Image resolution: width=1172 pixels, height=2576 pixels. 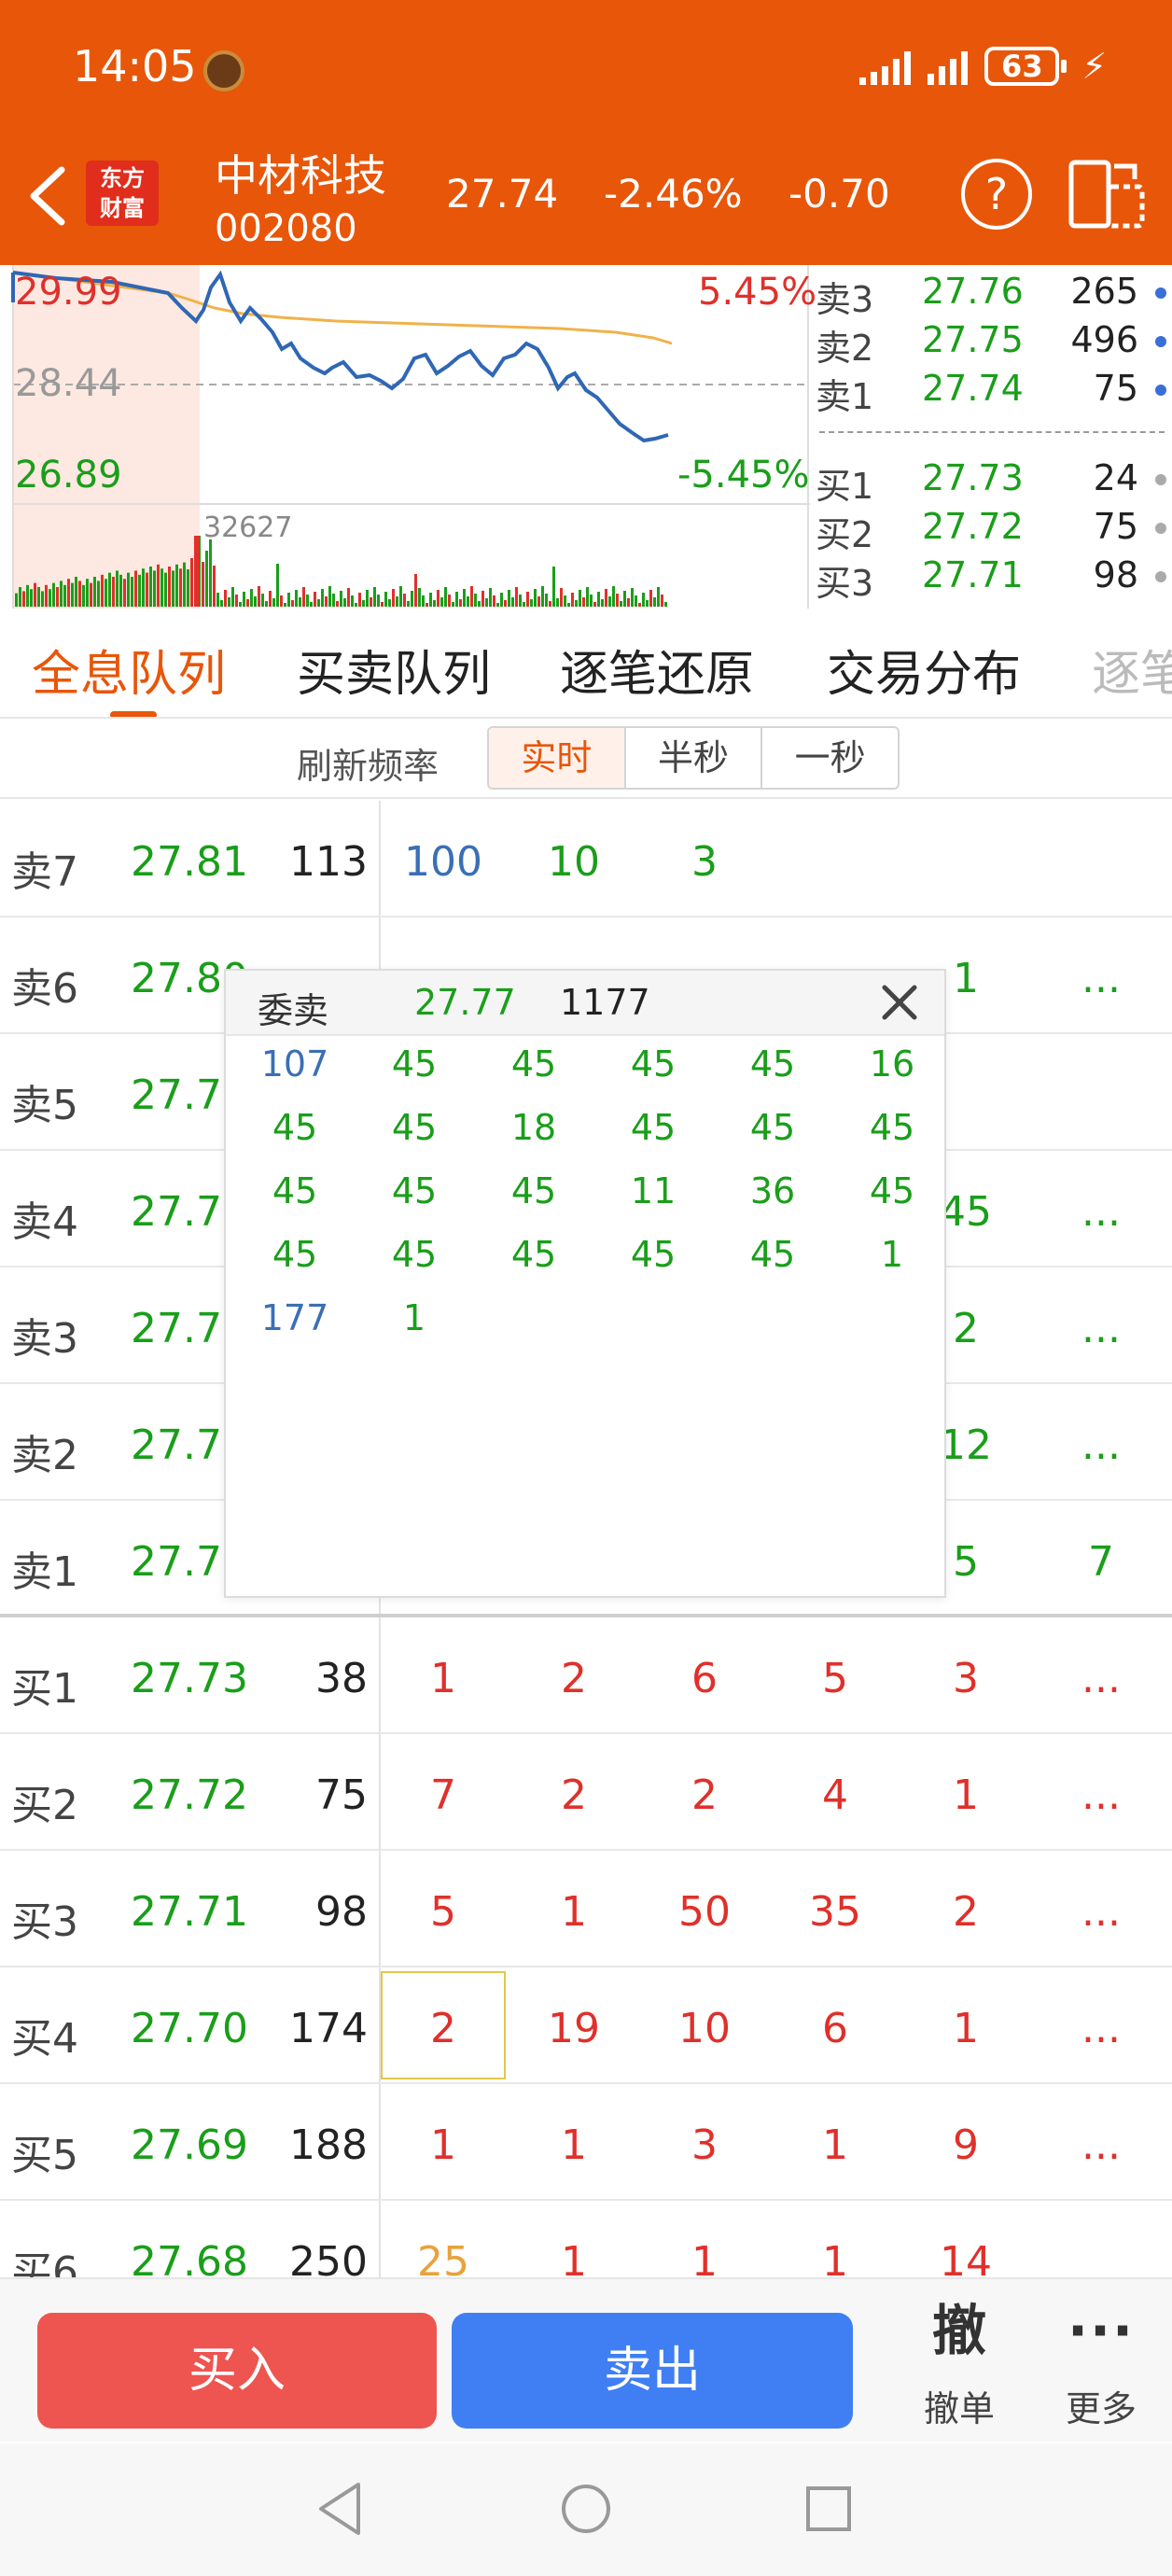 I want to click on cancel-order-button: 撤 撤单, so click(x=959, y=2368).